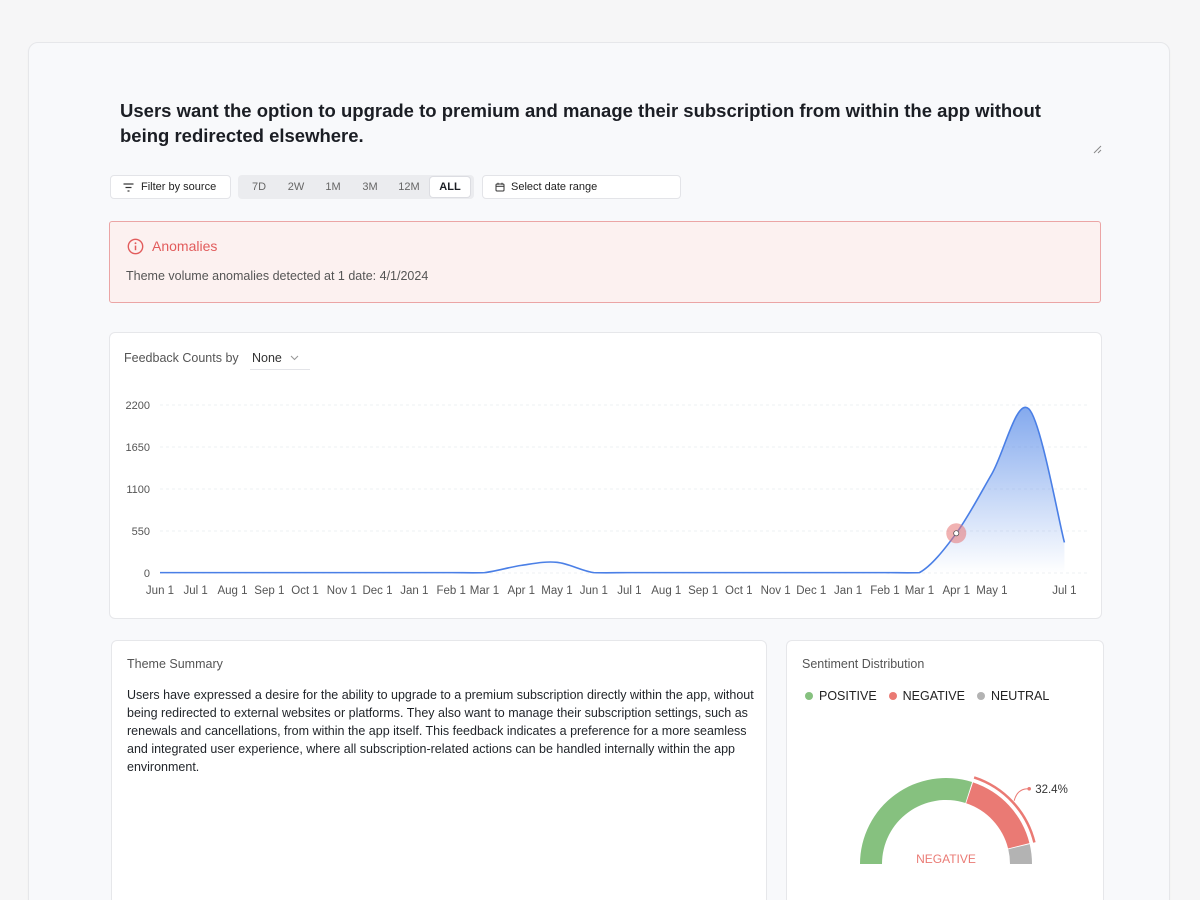 Image resolution: width=1200 pixels, height=900 pixels. What do you see at coordinates (500, 187) in the screenshot?
I see `calendar-icon` at bounding box center [500, 187].